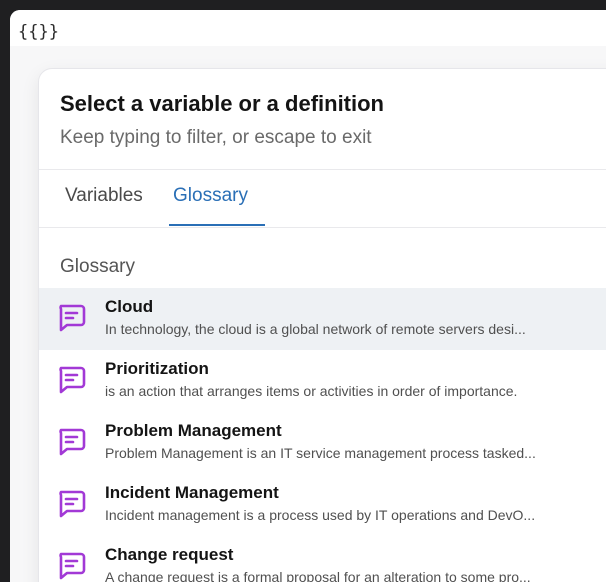 This screenshot has width=606, height=582. I want to click on header-divider, so click(322, 169).